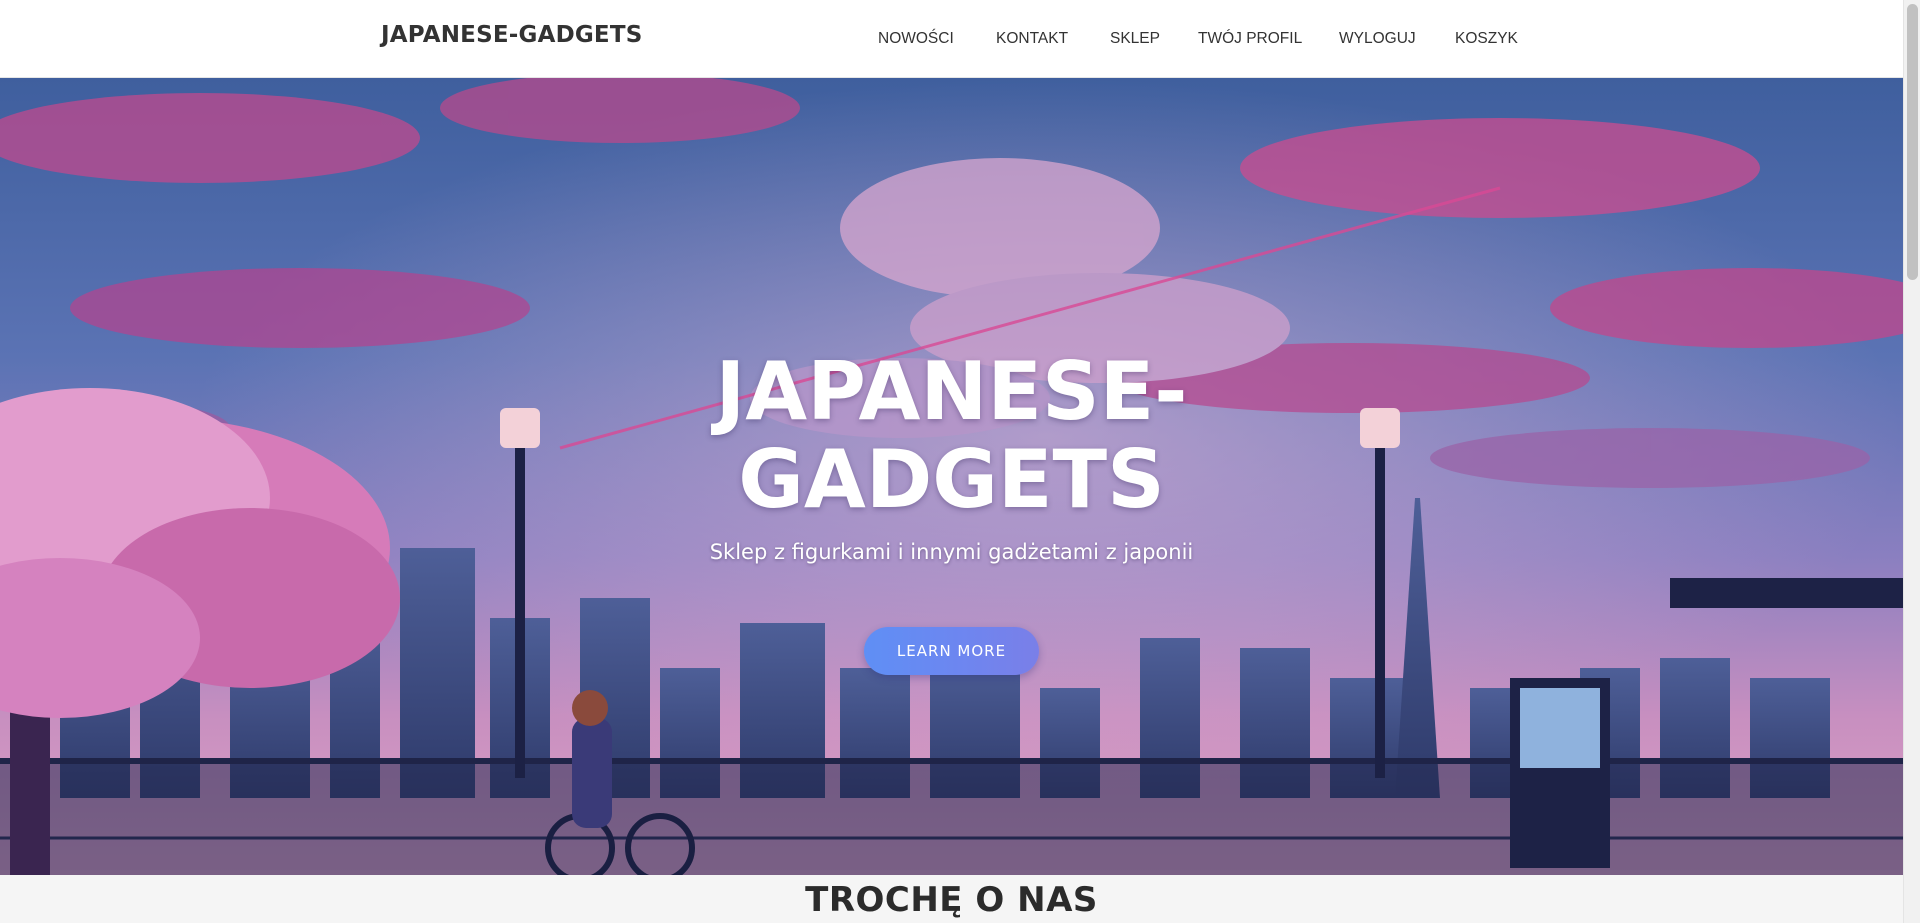  What do you see at coordinates (951, 391) in the screenshot?
I see `hero-title-line-1: JAPANESE-` at bounding box center [951, 391].